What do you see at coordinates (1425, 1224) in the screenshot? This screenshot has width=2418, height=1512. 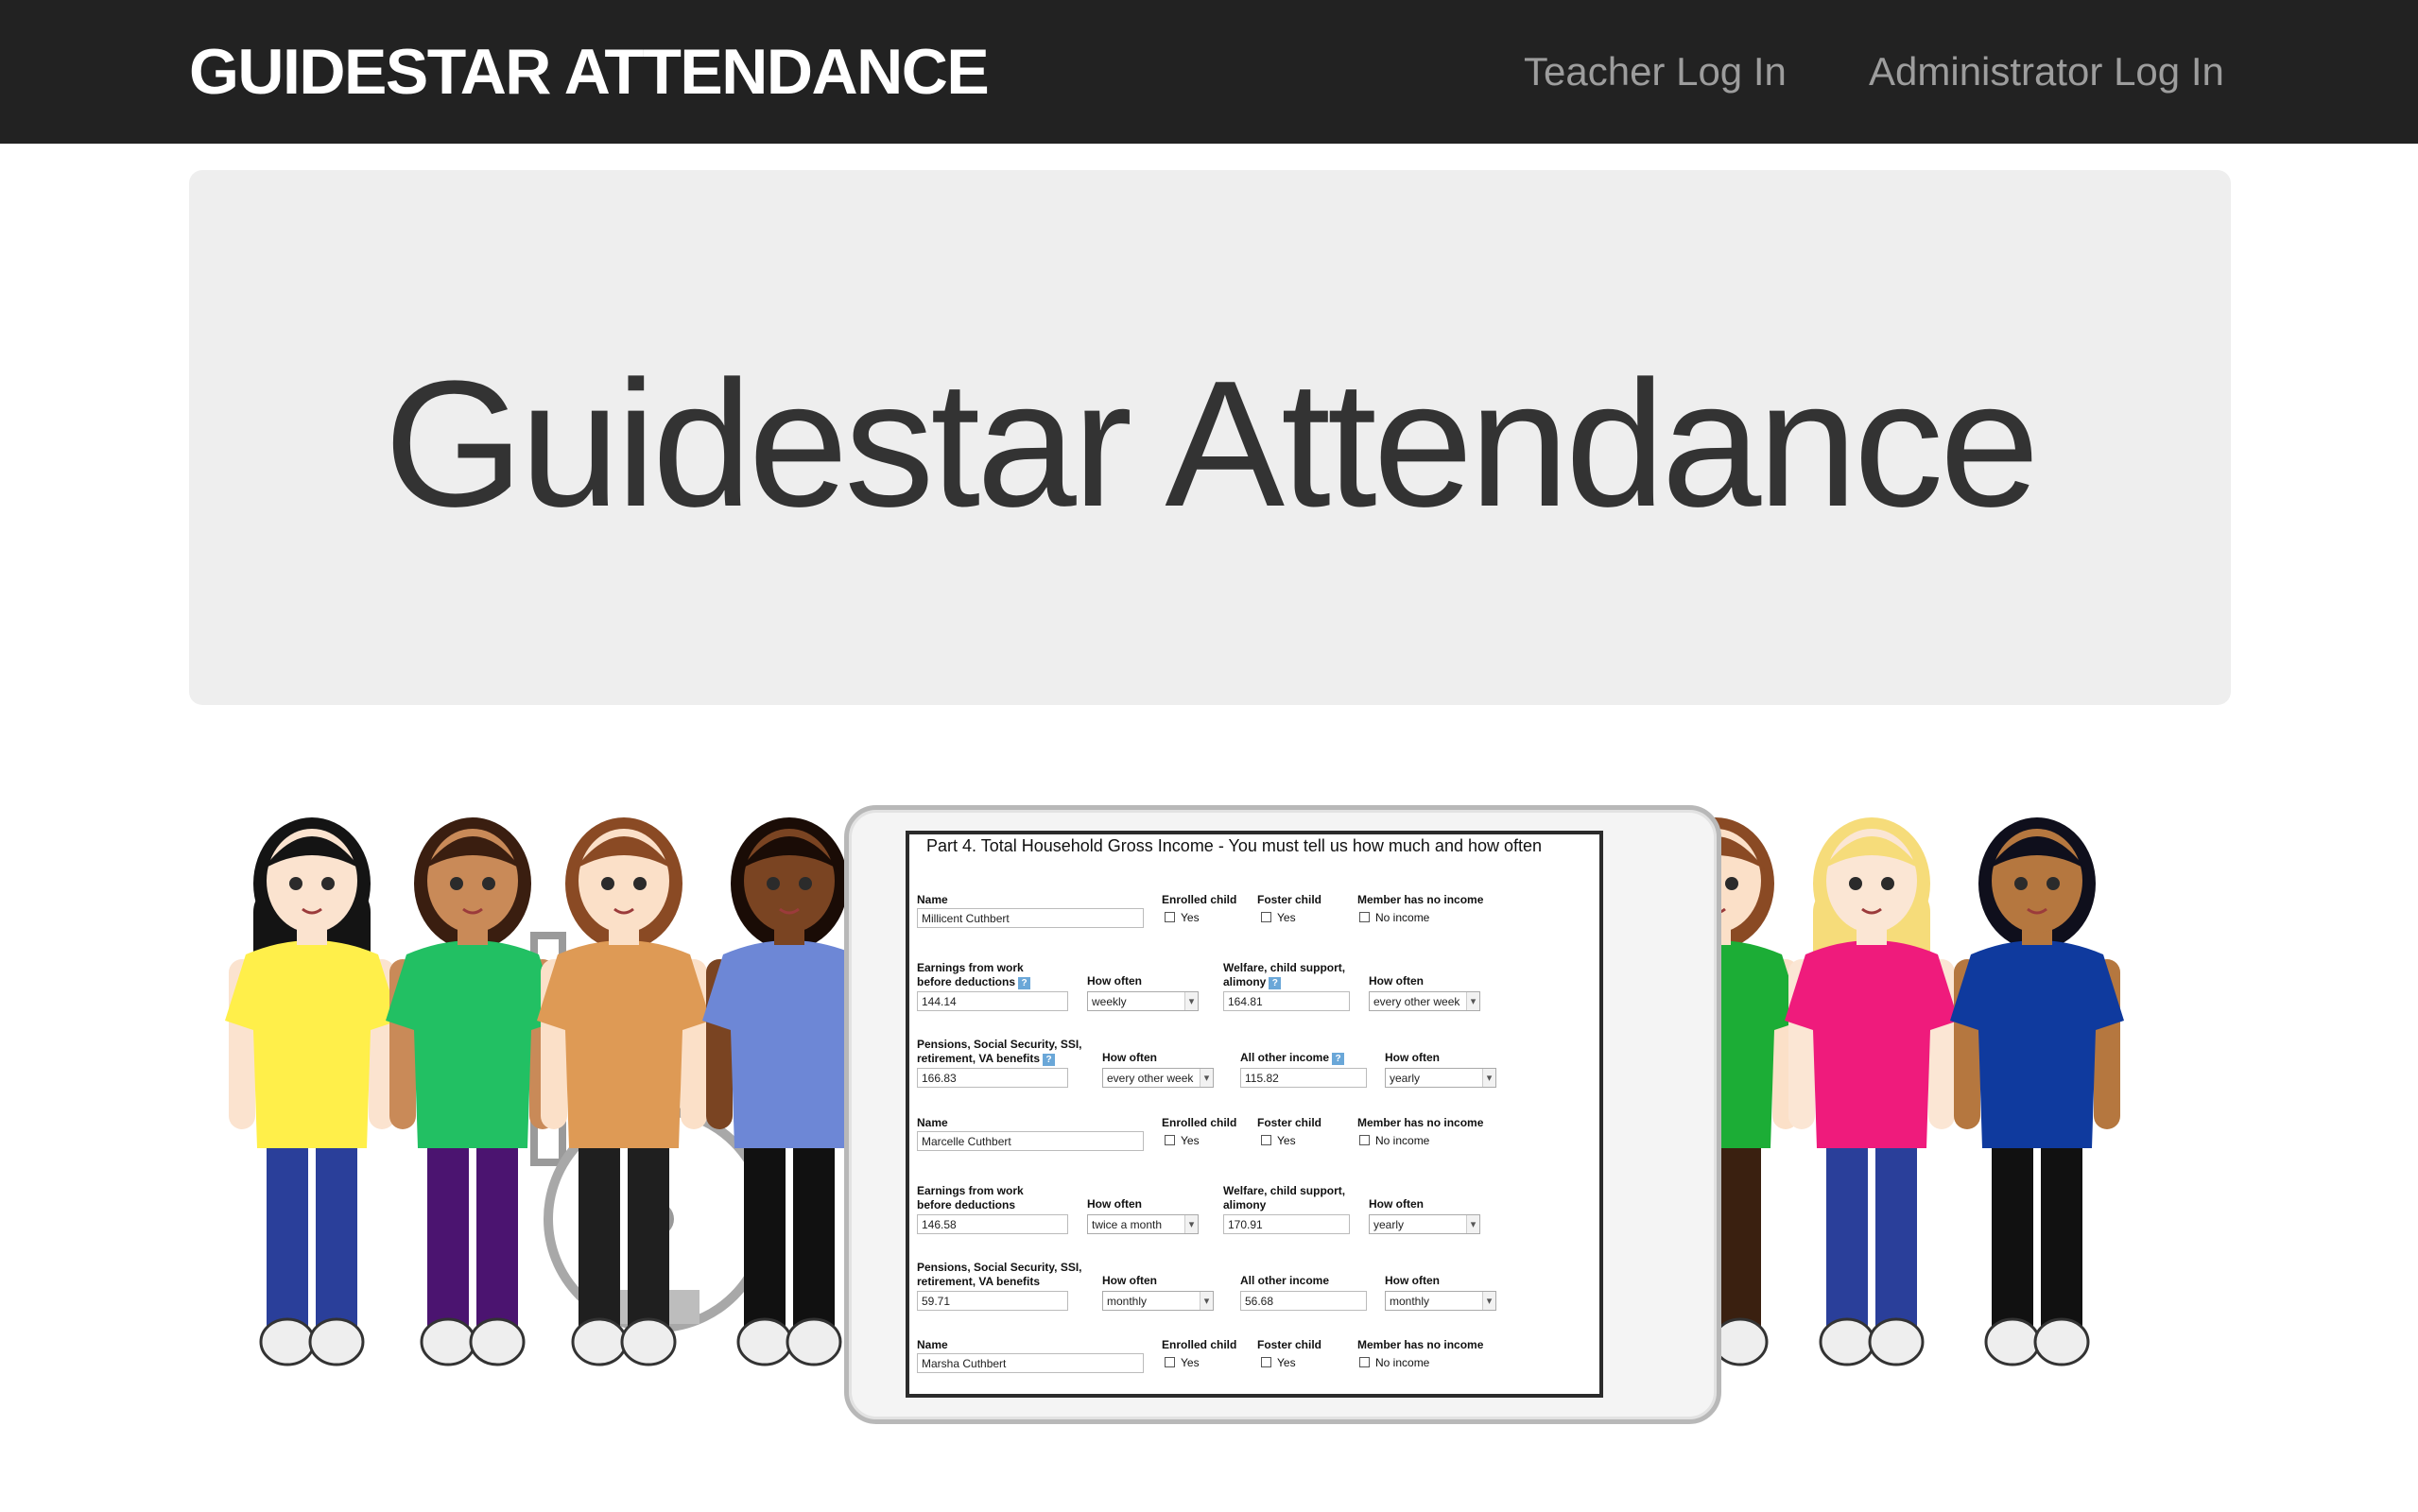 I see `welfare-frequency-select: yearly` at bounding box center [1425, 1224].